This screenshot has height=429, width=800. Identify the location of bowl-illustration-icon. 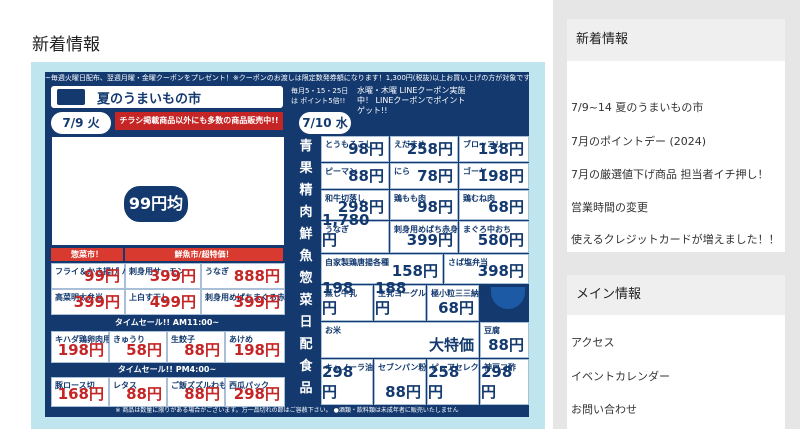
(508, 298).